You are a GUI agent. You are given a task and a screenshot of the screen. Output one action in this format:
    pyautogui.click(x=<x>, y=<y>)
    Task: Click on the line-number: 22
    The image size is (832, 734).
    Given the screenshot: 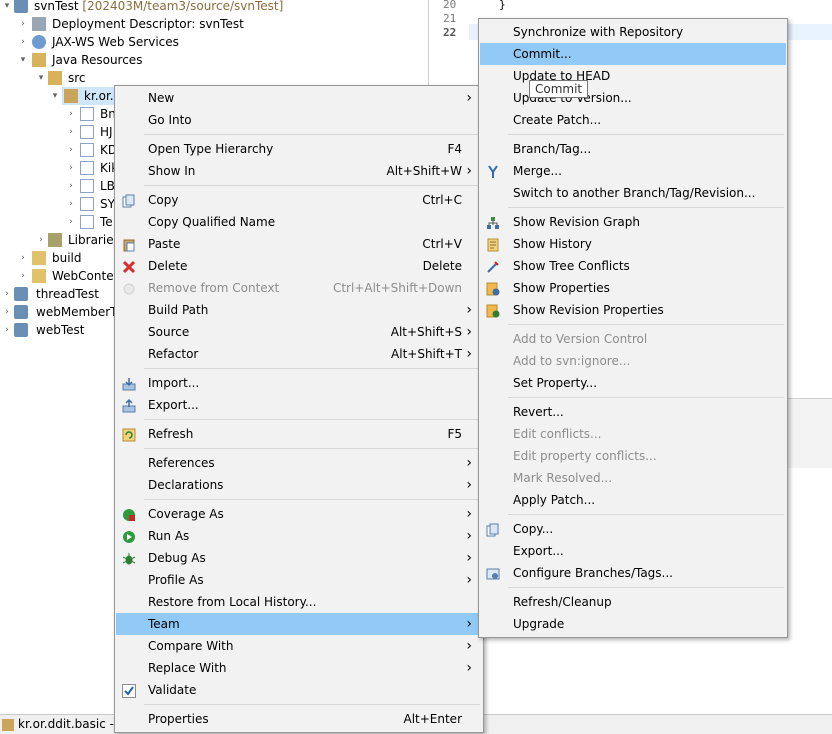 What is the action you would take?
    pyautogui.click(x=450, y=32)
    